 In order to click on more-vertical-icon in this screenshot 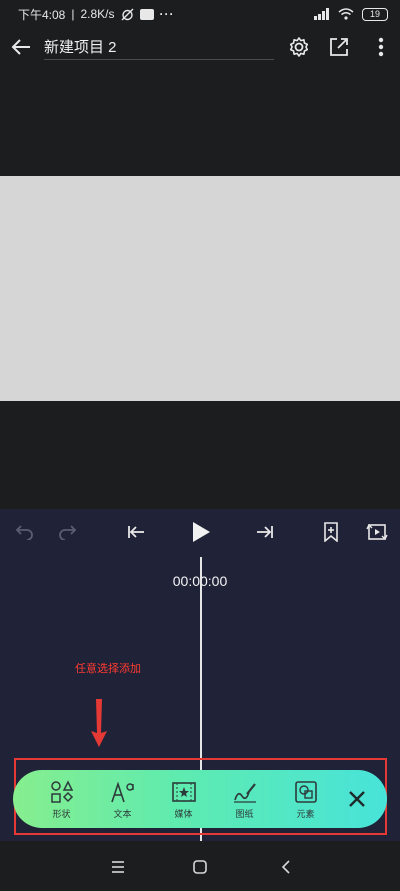, I will do `click(381, 47)`.